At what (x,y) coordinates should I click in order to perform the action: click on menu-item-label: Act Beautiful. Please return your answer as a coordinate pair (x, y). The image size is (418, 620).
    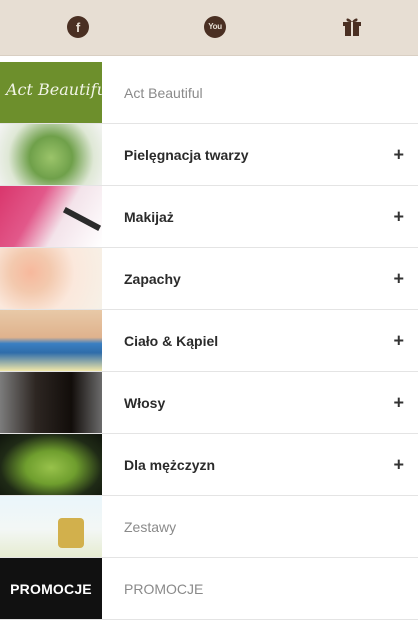
    Looking at the image, I should click on (163, 92).